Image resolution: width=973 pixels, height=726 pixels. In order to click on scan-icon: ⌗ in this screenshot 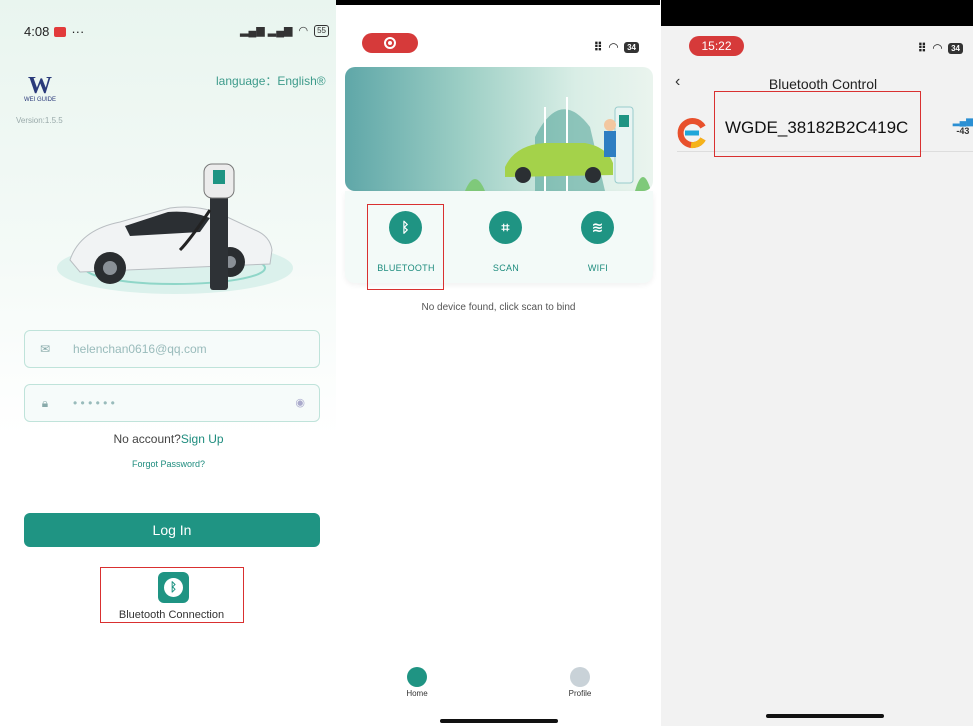, I will do `click(505, 227)`.